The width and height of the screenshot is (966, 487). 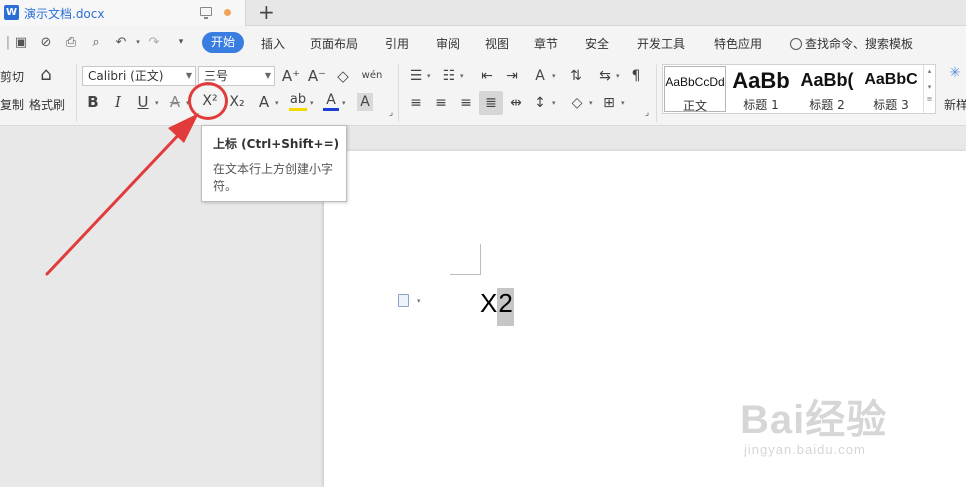 I want to click on numbered-list-icon: ☷, so click(x=449, y=76).